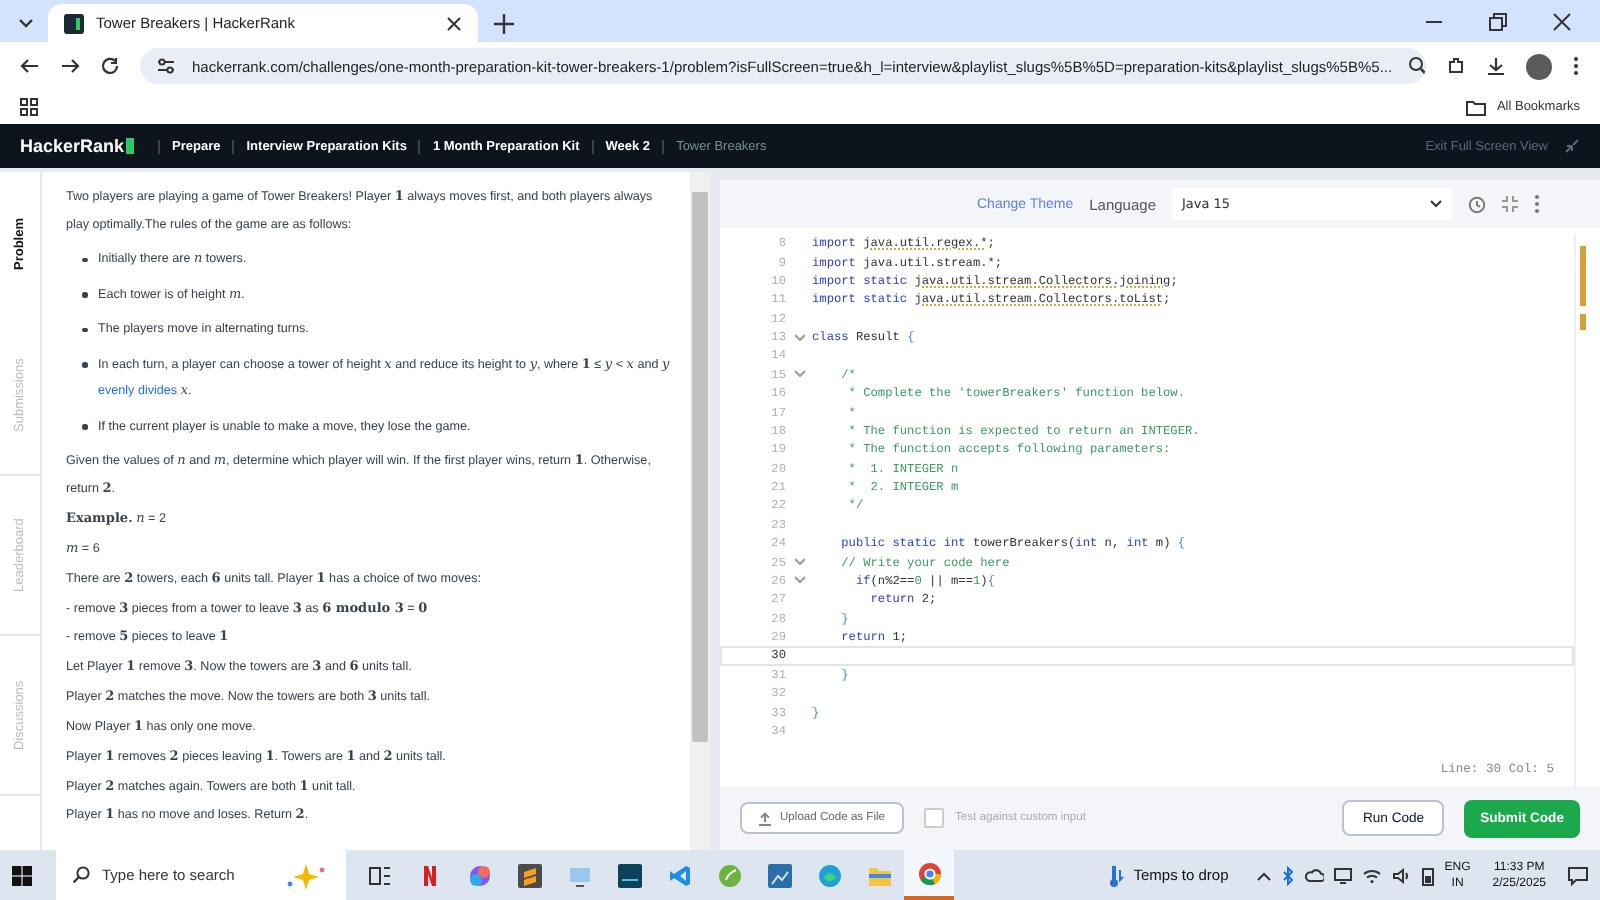  What do you see at coordinates (72, 146) in the screenshot?
I see `site-logo: HackerRank` at bounding box center [72, 146].